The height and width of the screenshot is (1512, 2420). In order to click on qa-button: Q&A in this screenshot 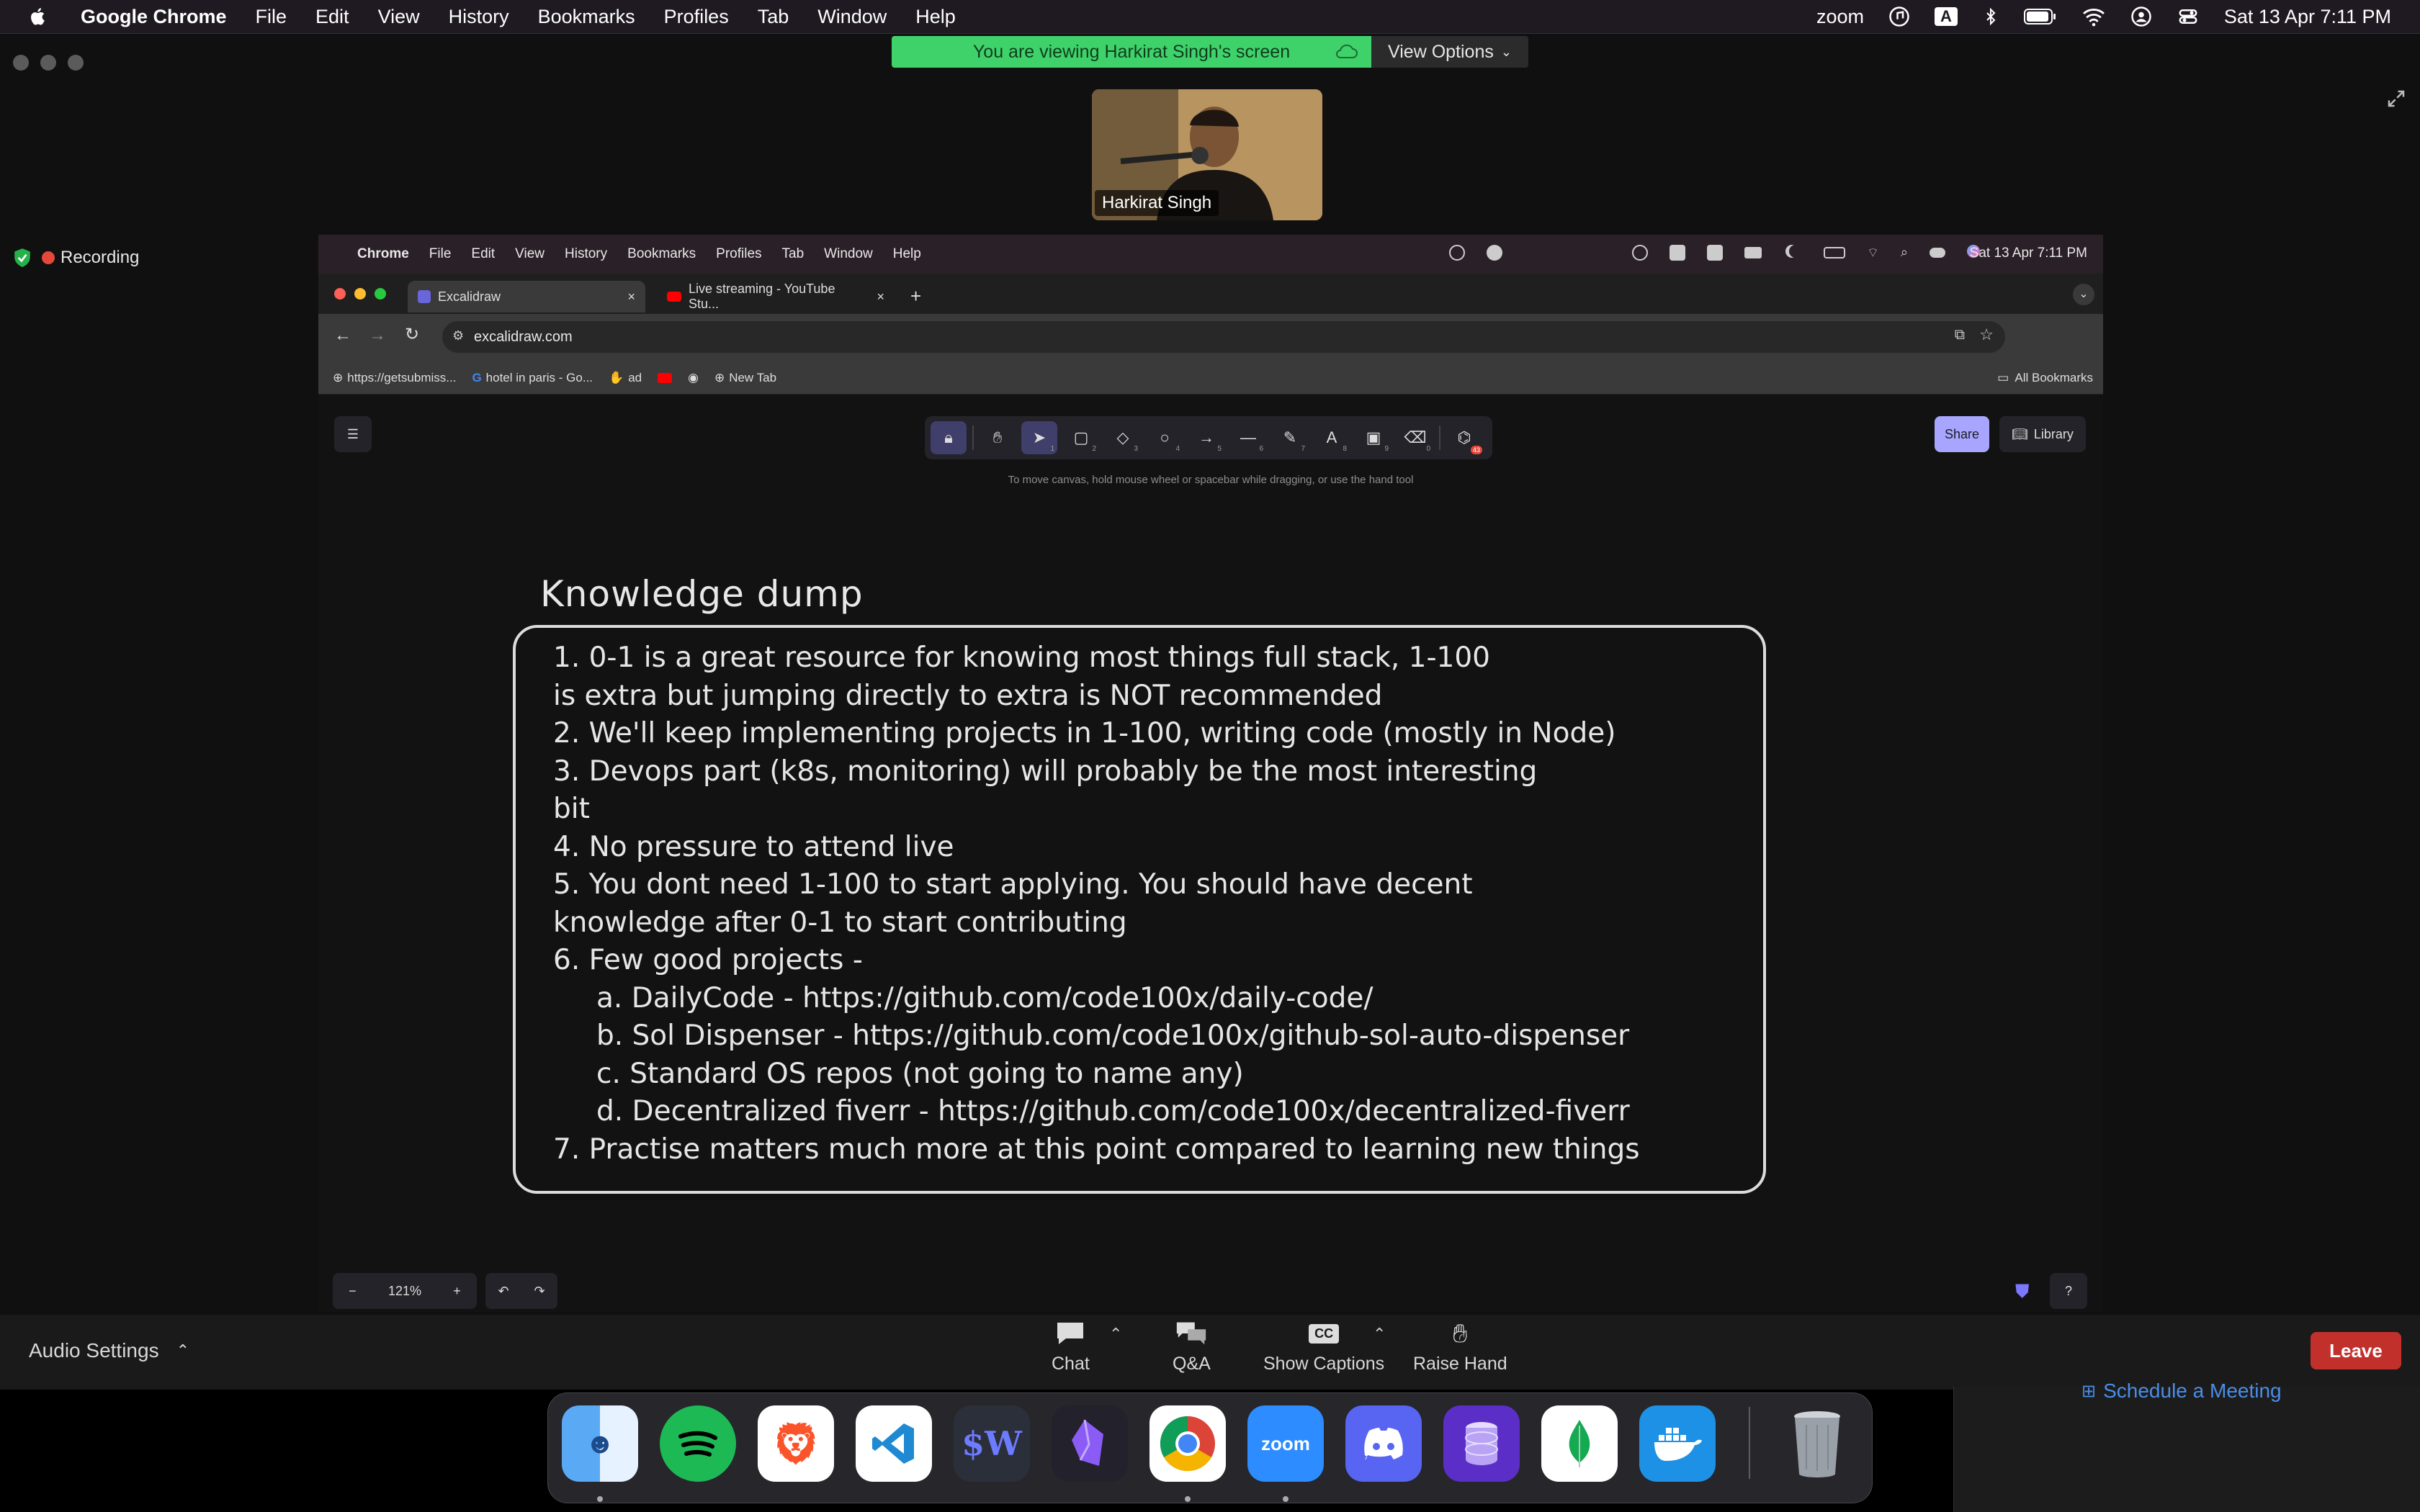, I will do `click(1192, 1346)`.